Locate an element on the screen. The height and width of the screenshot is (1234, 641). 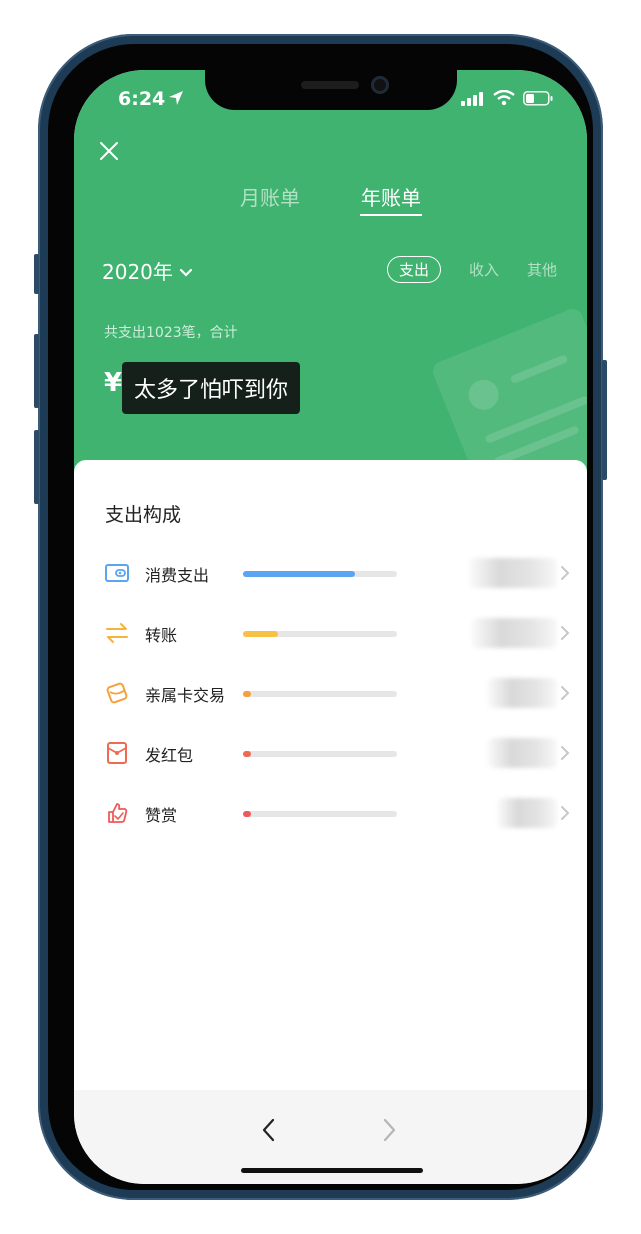
currency-symbol: ¥ is located at coordinates (113, 383).